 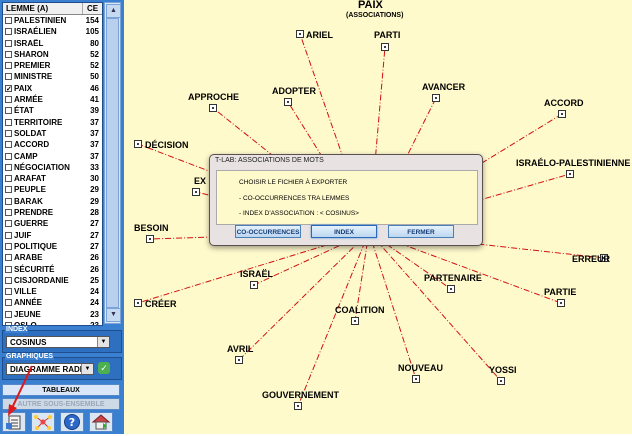 I want to click on node-label: ISRAËL, so click(x=256, y=274).